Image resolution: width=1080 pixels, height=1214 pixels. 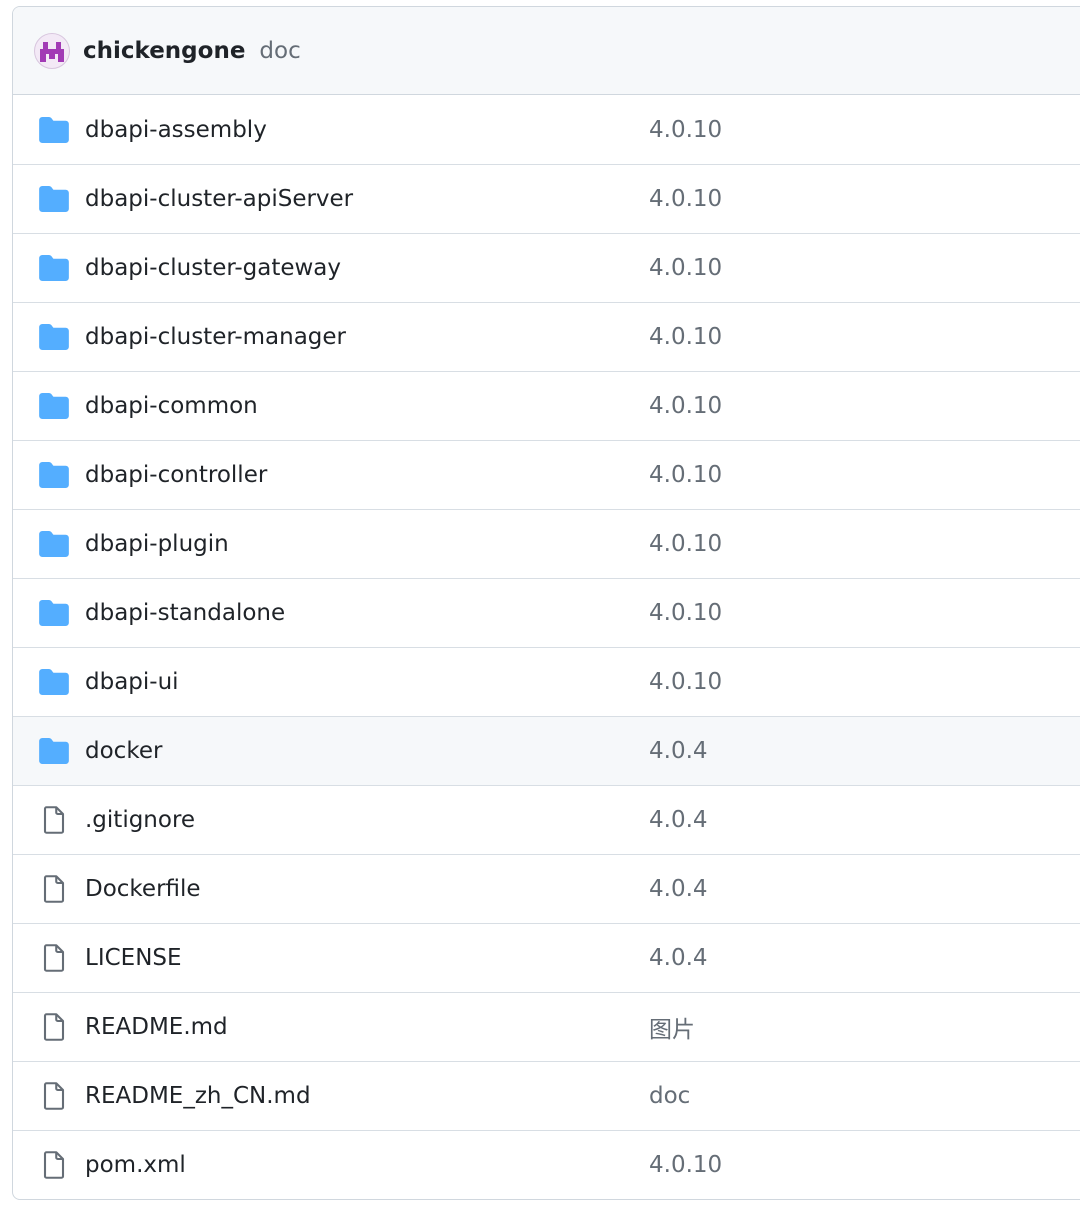 What do you see at coordinates (198, 1096) in the screenshot?
I see `file-link: README_zh_CN.md` at bounding box center [198, 1096].